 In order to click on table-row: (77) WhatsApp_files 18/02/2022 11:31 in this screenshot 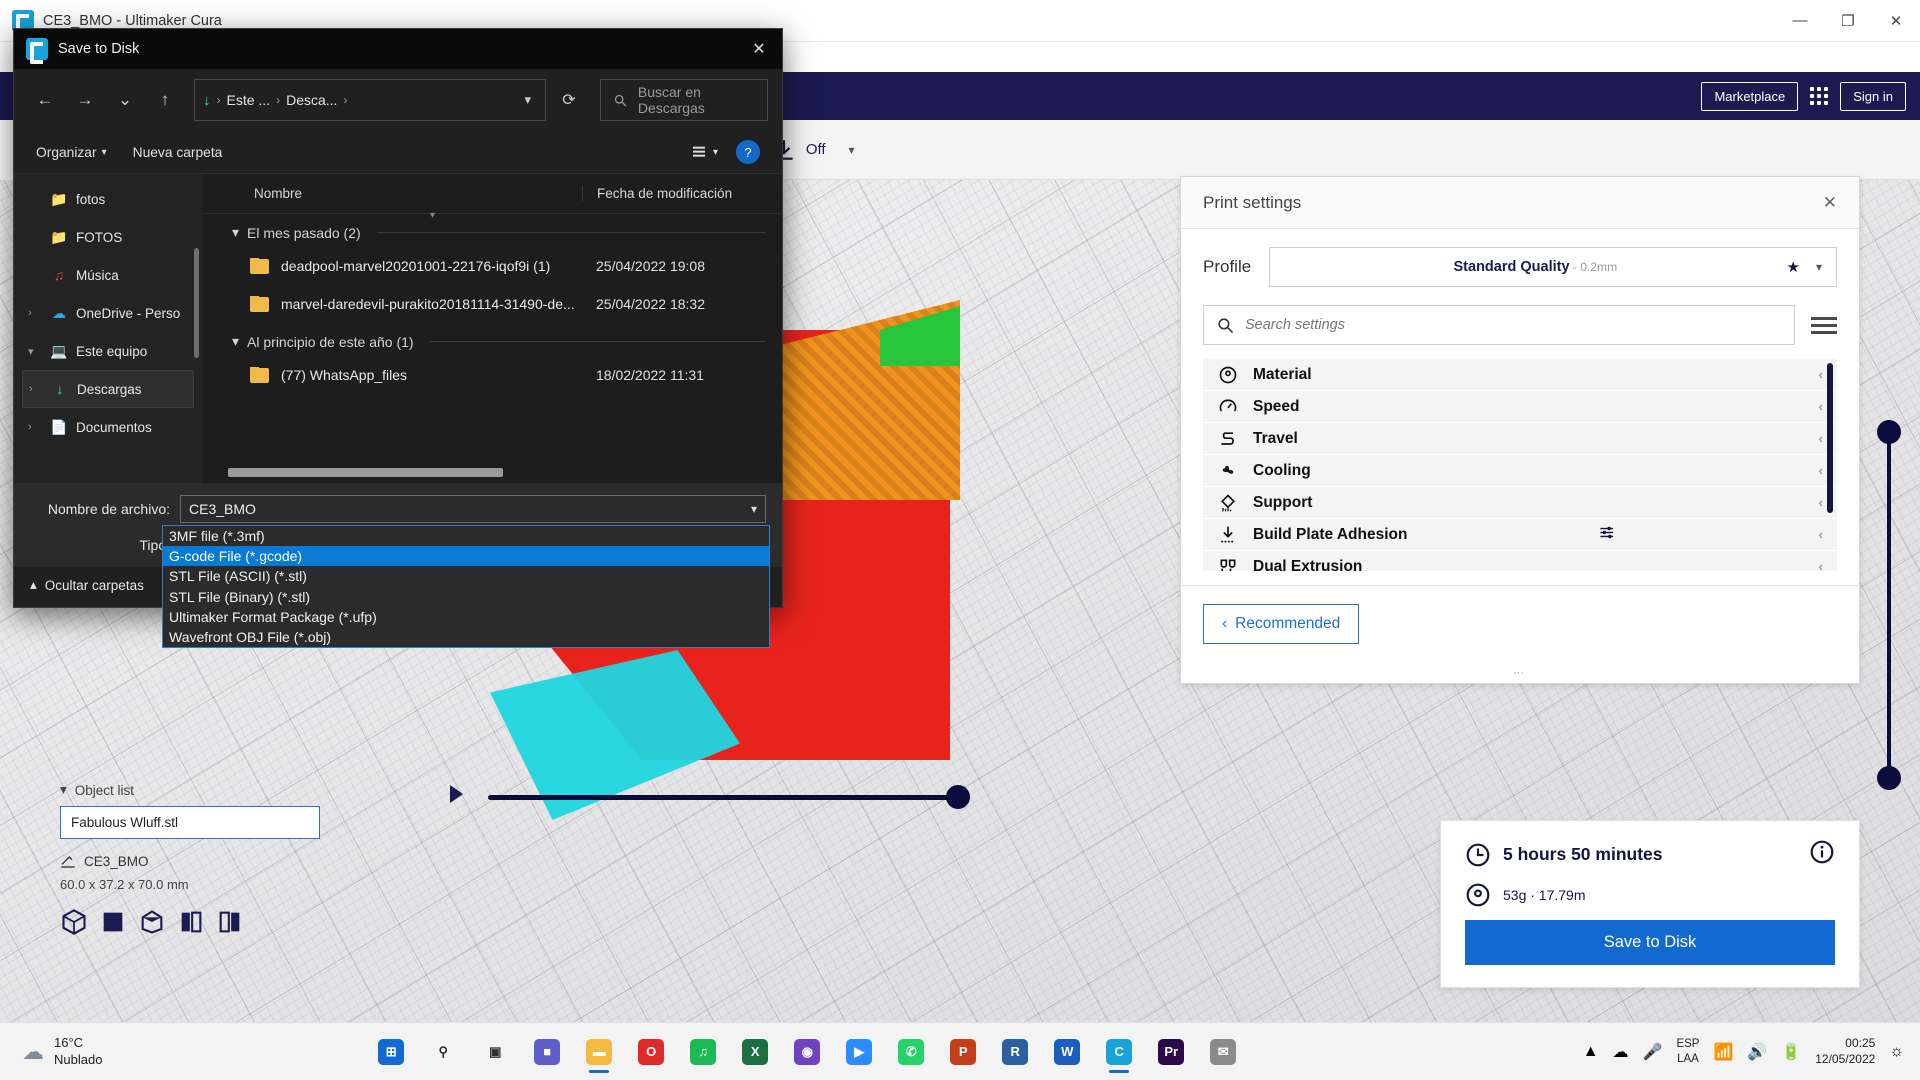, I will do `click(492, 375)`.